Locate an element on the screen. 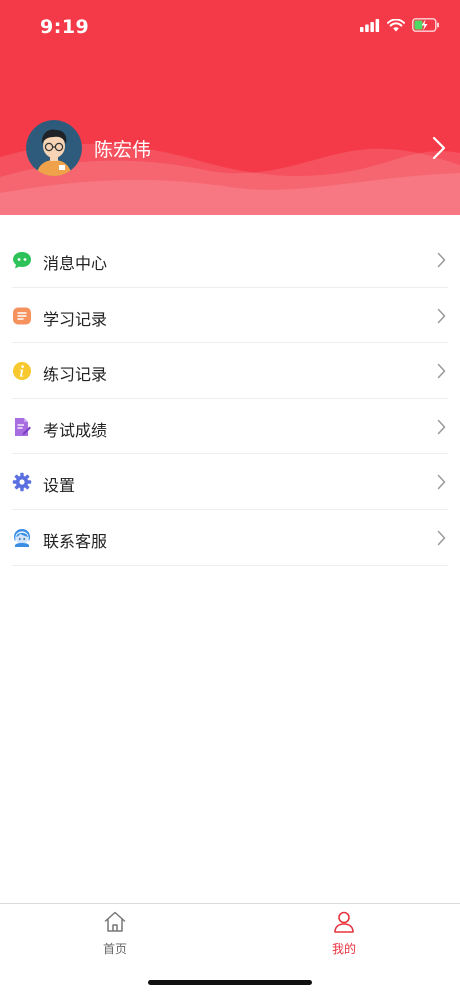  signal-icon is located at coordinates (370, 25).